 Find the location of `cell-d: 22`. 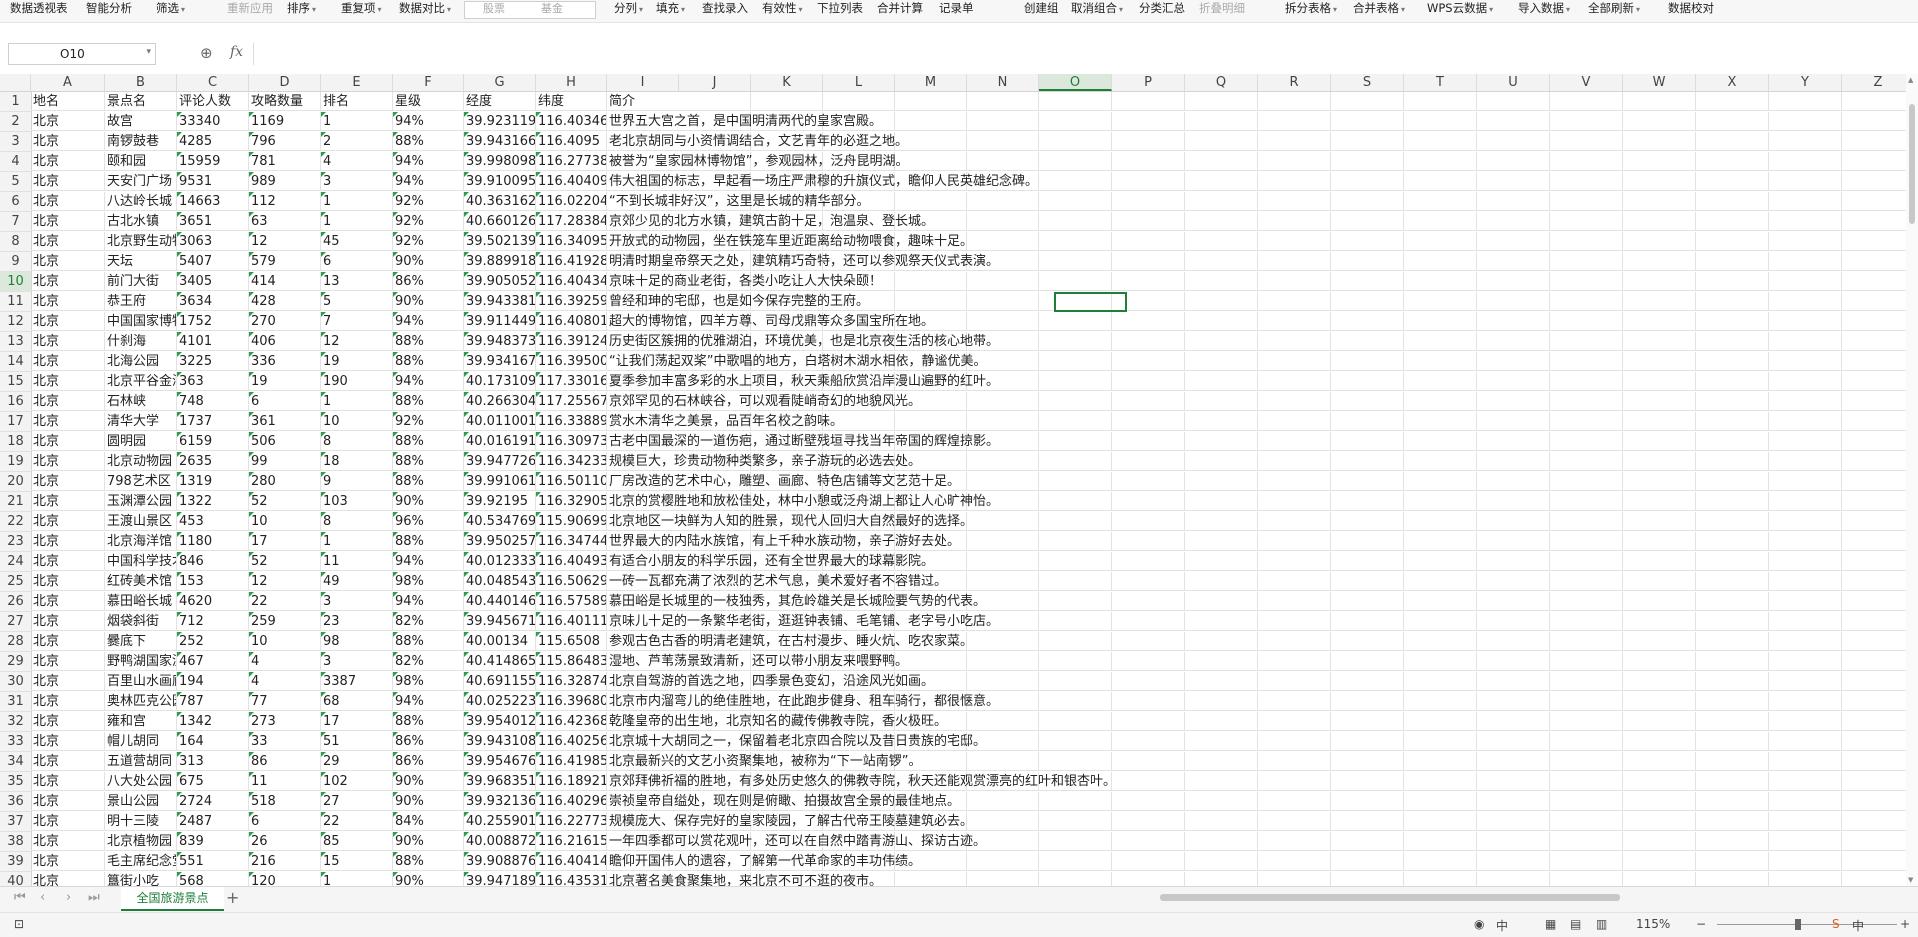

cell-d: 22 is located at coordinates (285, 601).